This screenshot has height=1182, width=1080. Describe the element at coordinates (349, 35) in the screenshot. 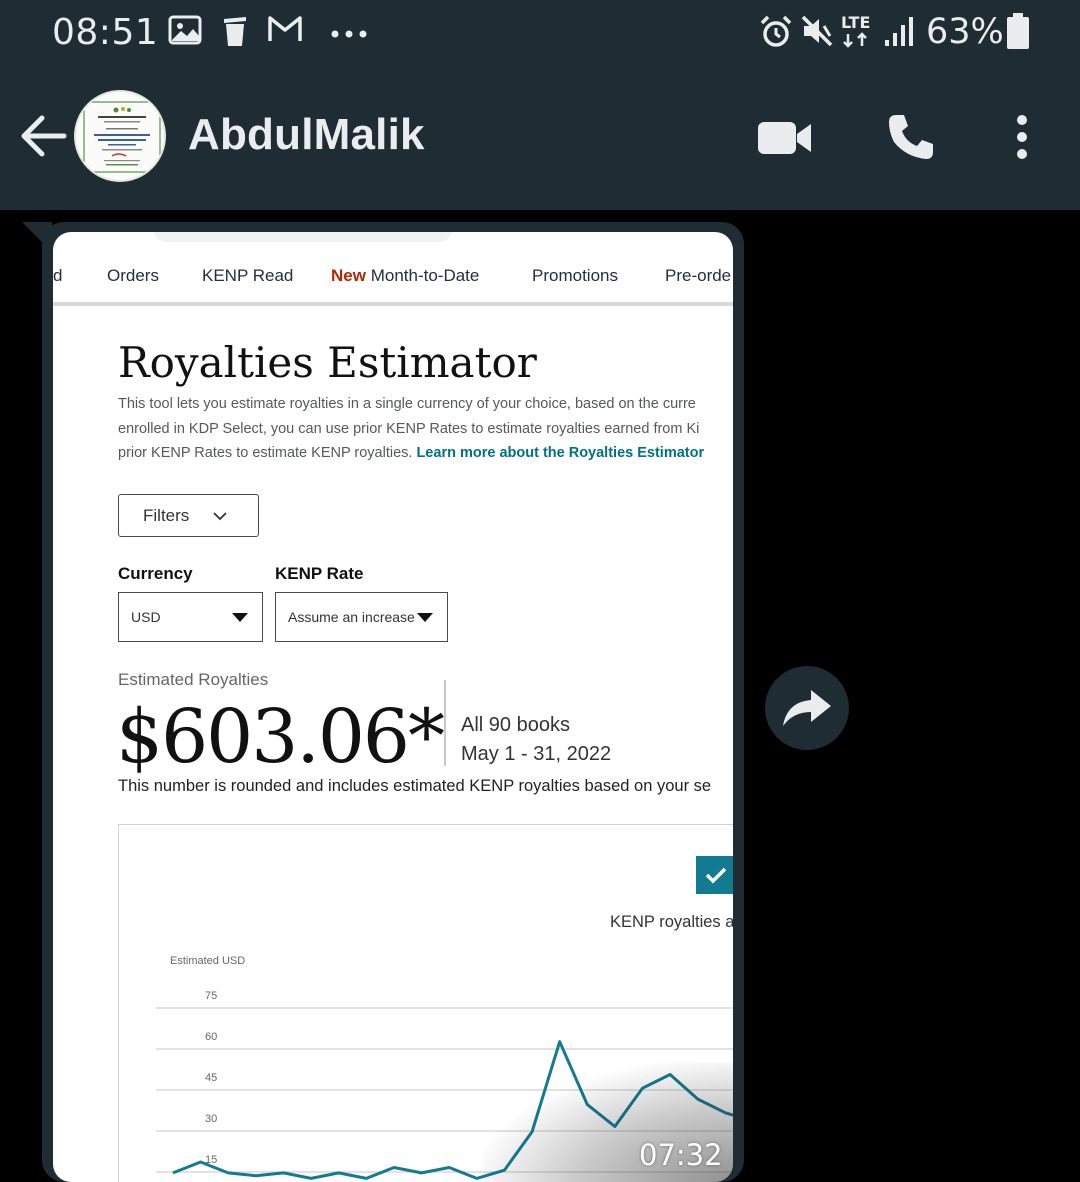

I see `more-dots-icon` at that location.